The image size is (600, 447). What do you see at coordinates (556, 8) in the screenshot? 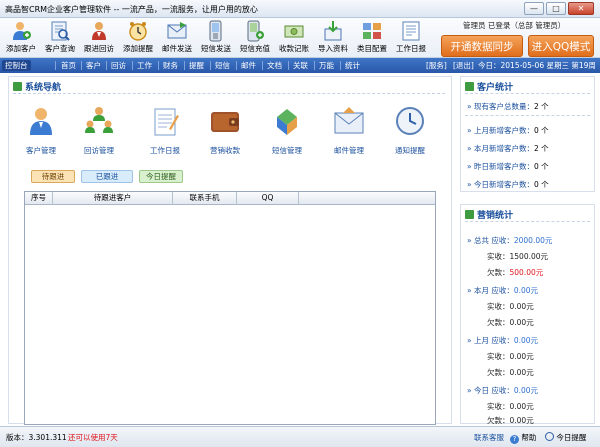
I see `maximize-button: □` at bounding box center [556, 8].